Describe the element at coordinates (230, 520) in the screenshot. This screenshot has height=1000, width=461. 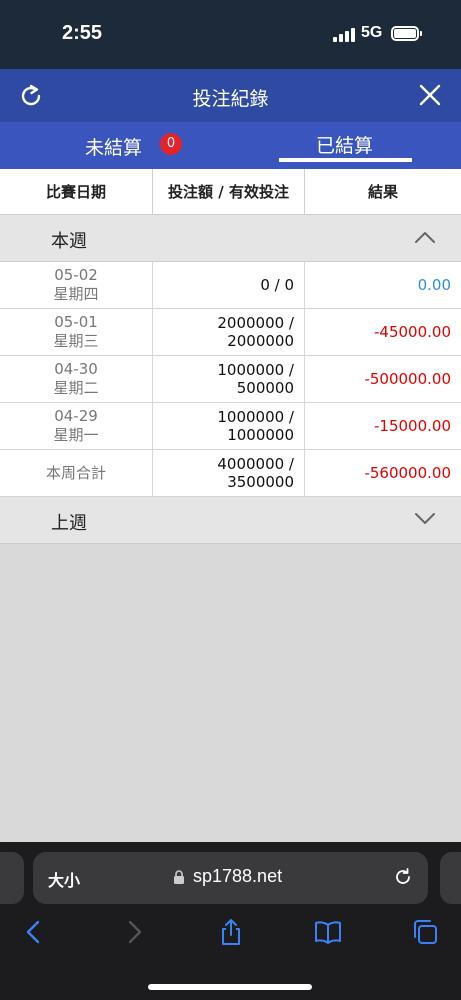
I see `section-last-week: 上週` at that location.